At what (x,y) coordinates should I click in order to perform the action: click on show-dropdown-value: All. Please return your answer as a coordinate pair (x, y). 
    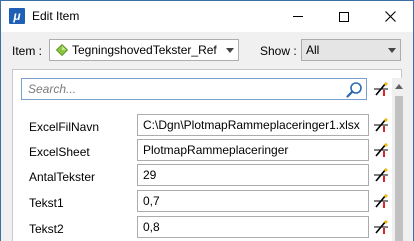
    Looking at the image, I should click on (313, 50).